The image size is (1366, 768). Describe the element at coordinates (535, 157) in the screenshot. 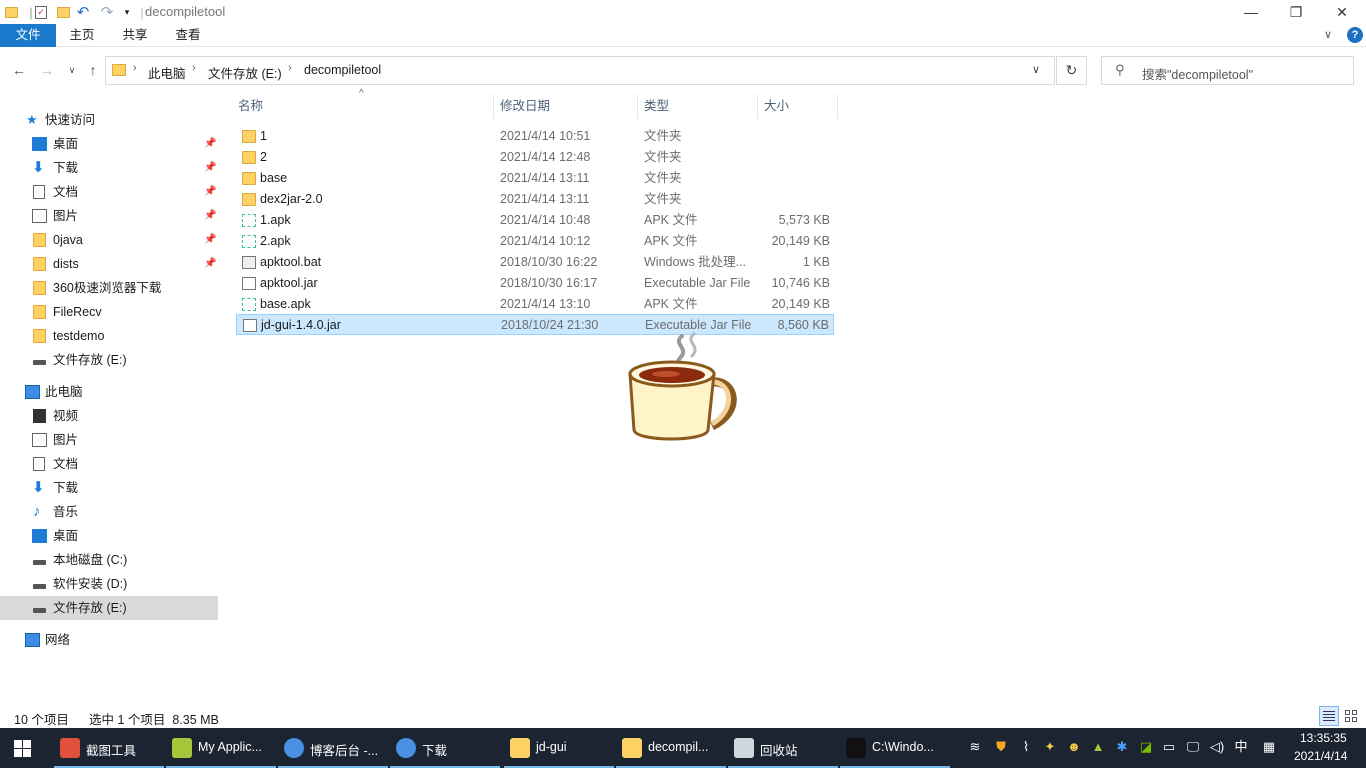

I see `file-row: 2 2021/4/14 12:48 文件夹` at that location.